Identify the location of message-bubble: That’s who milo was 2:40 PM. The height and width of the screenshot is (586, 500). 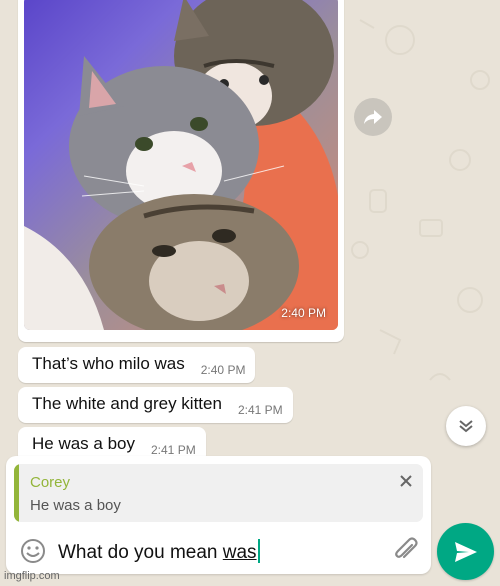
(137, 365).